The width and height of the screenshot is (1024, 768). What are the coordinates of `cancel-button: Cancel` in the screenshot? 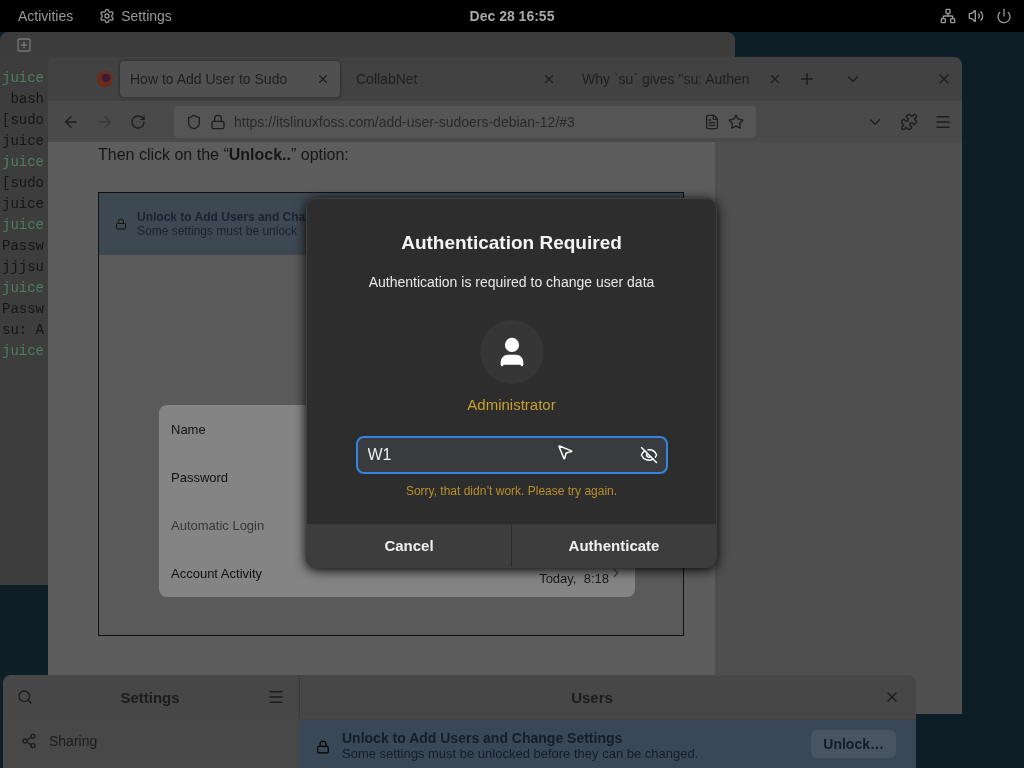 It's located at (409, 545).